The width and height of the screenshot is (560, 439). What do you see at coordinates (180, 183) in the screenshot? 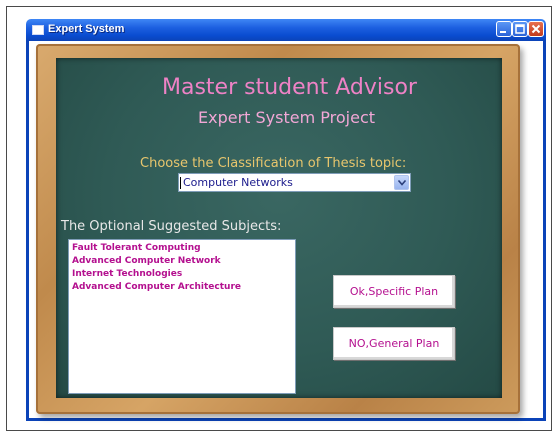
I see `text-caret` at bounding box center [180, 183].